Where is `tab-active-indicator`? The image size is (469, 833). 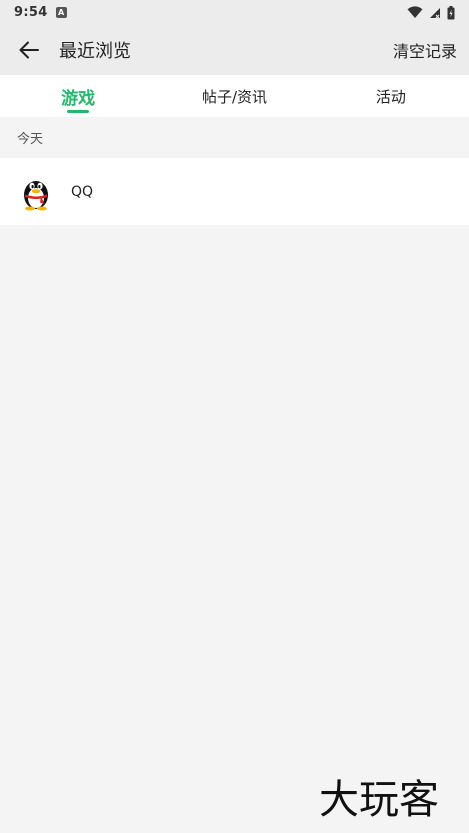 tab-active-indicator is located at coordinates (78, 111).